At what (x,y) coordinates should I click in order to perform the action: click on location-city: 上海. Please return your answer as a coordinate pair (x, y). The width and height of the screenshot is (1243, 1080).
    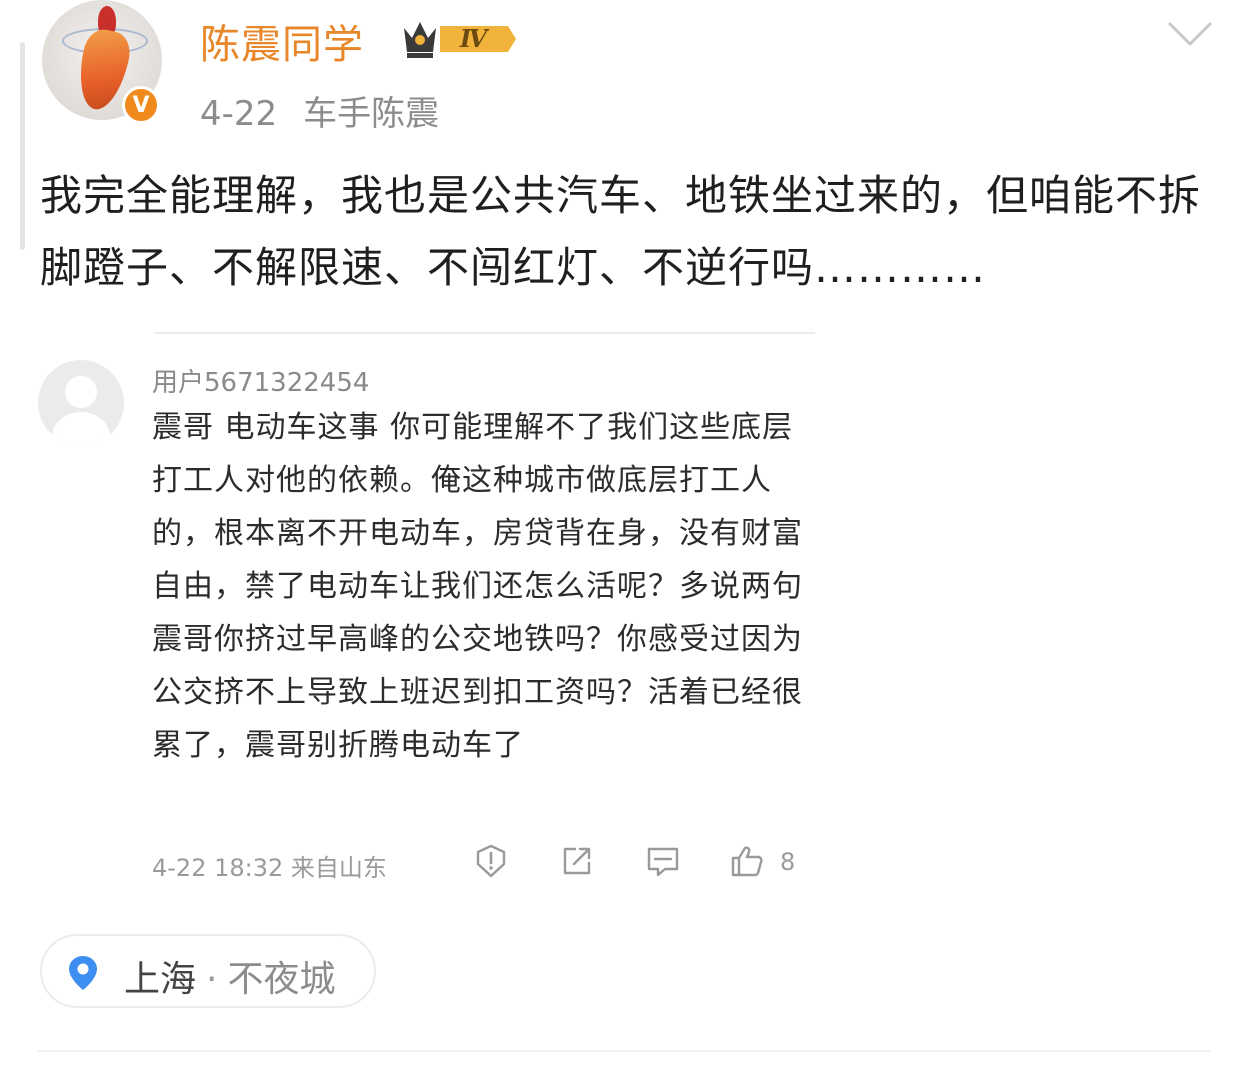
    Looking at the image, I should click on (160, 979).